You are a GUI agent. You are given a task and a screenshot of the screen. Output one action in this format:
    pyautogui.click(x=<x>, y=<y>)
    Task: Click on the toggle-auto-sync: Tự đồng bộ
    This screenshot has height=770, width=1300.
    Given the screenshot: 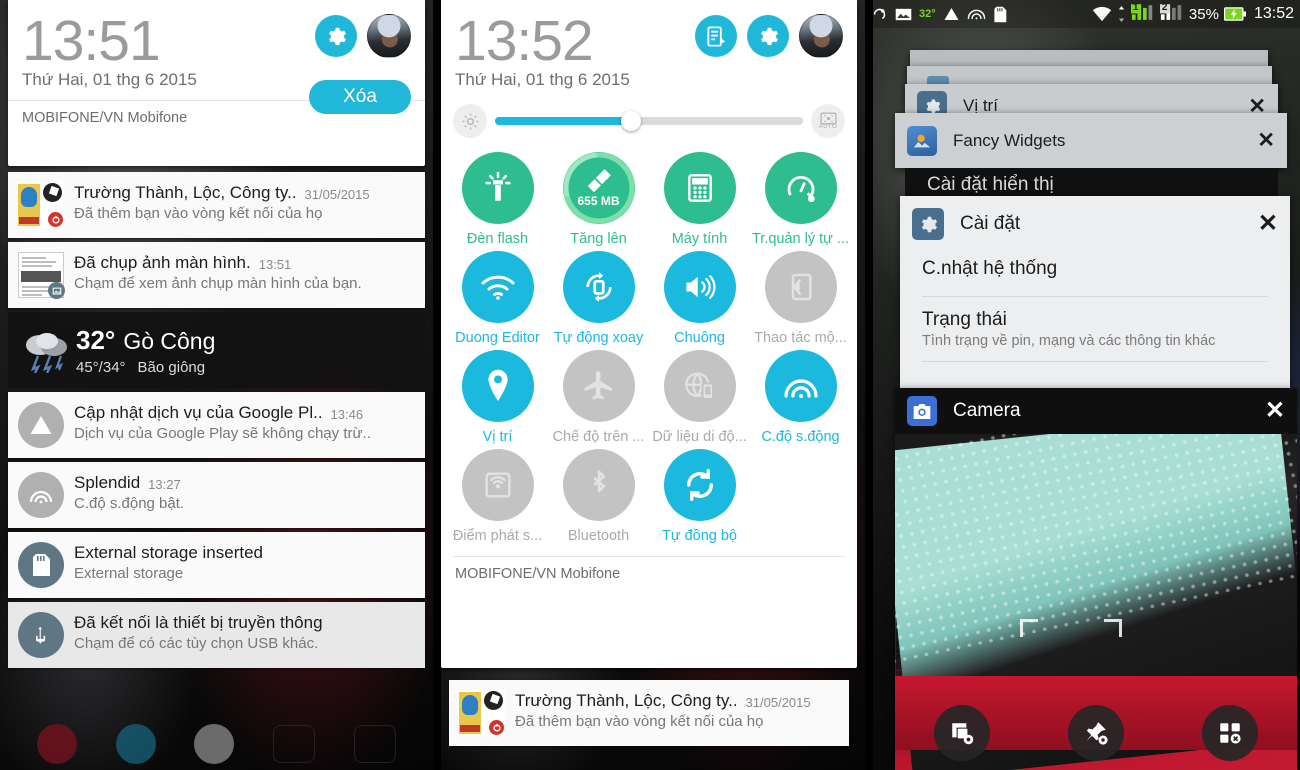 What is the action you would take?
    pyautogui.click(x=699, y=496)
    